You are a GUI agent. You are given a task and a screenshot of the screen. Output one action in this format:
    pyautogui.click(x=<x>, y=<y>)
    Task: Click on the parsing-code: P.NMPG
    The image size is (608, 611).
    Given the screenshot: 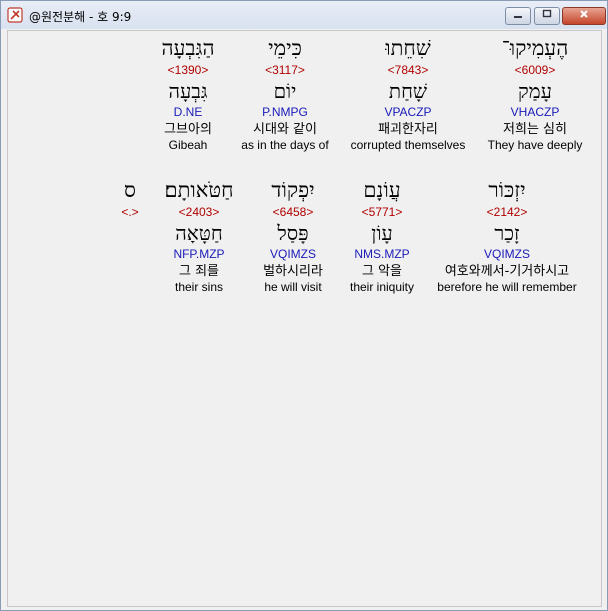 What is the action you would take?
    pyautogui.click(x=285, y=112)
    